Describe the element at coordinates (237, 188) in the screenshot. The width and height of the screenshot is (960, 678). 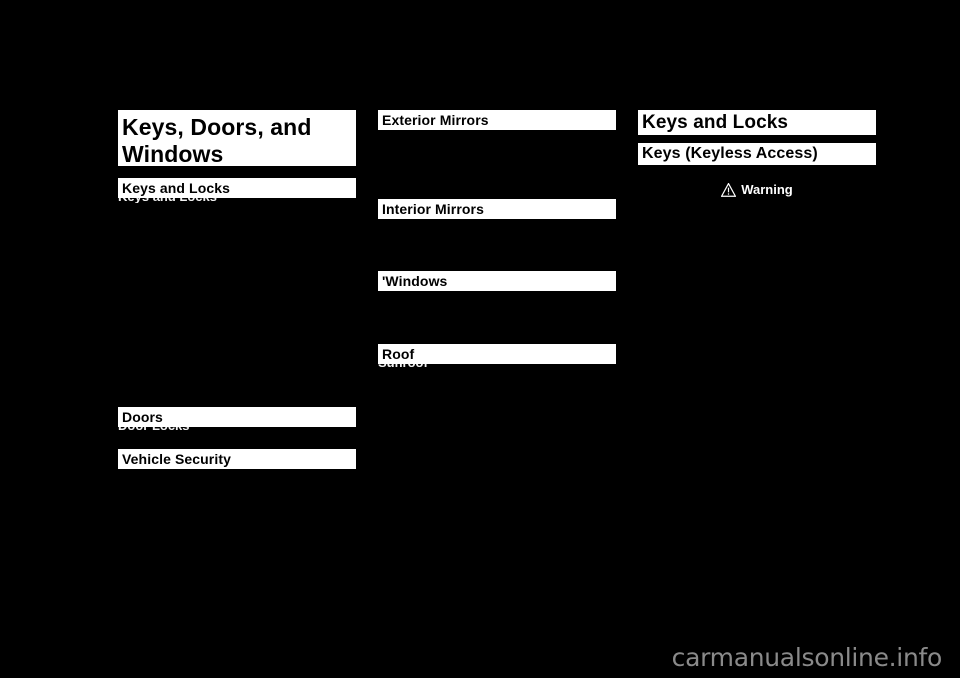
I see `section-heading-keys-and-locks: Keys and Locks` at that location.